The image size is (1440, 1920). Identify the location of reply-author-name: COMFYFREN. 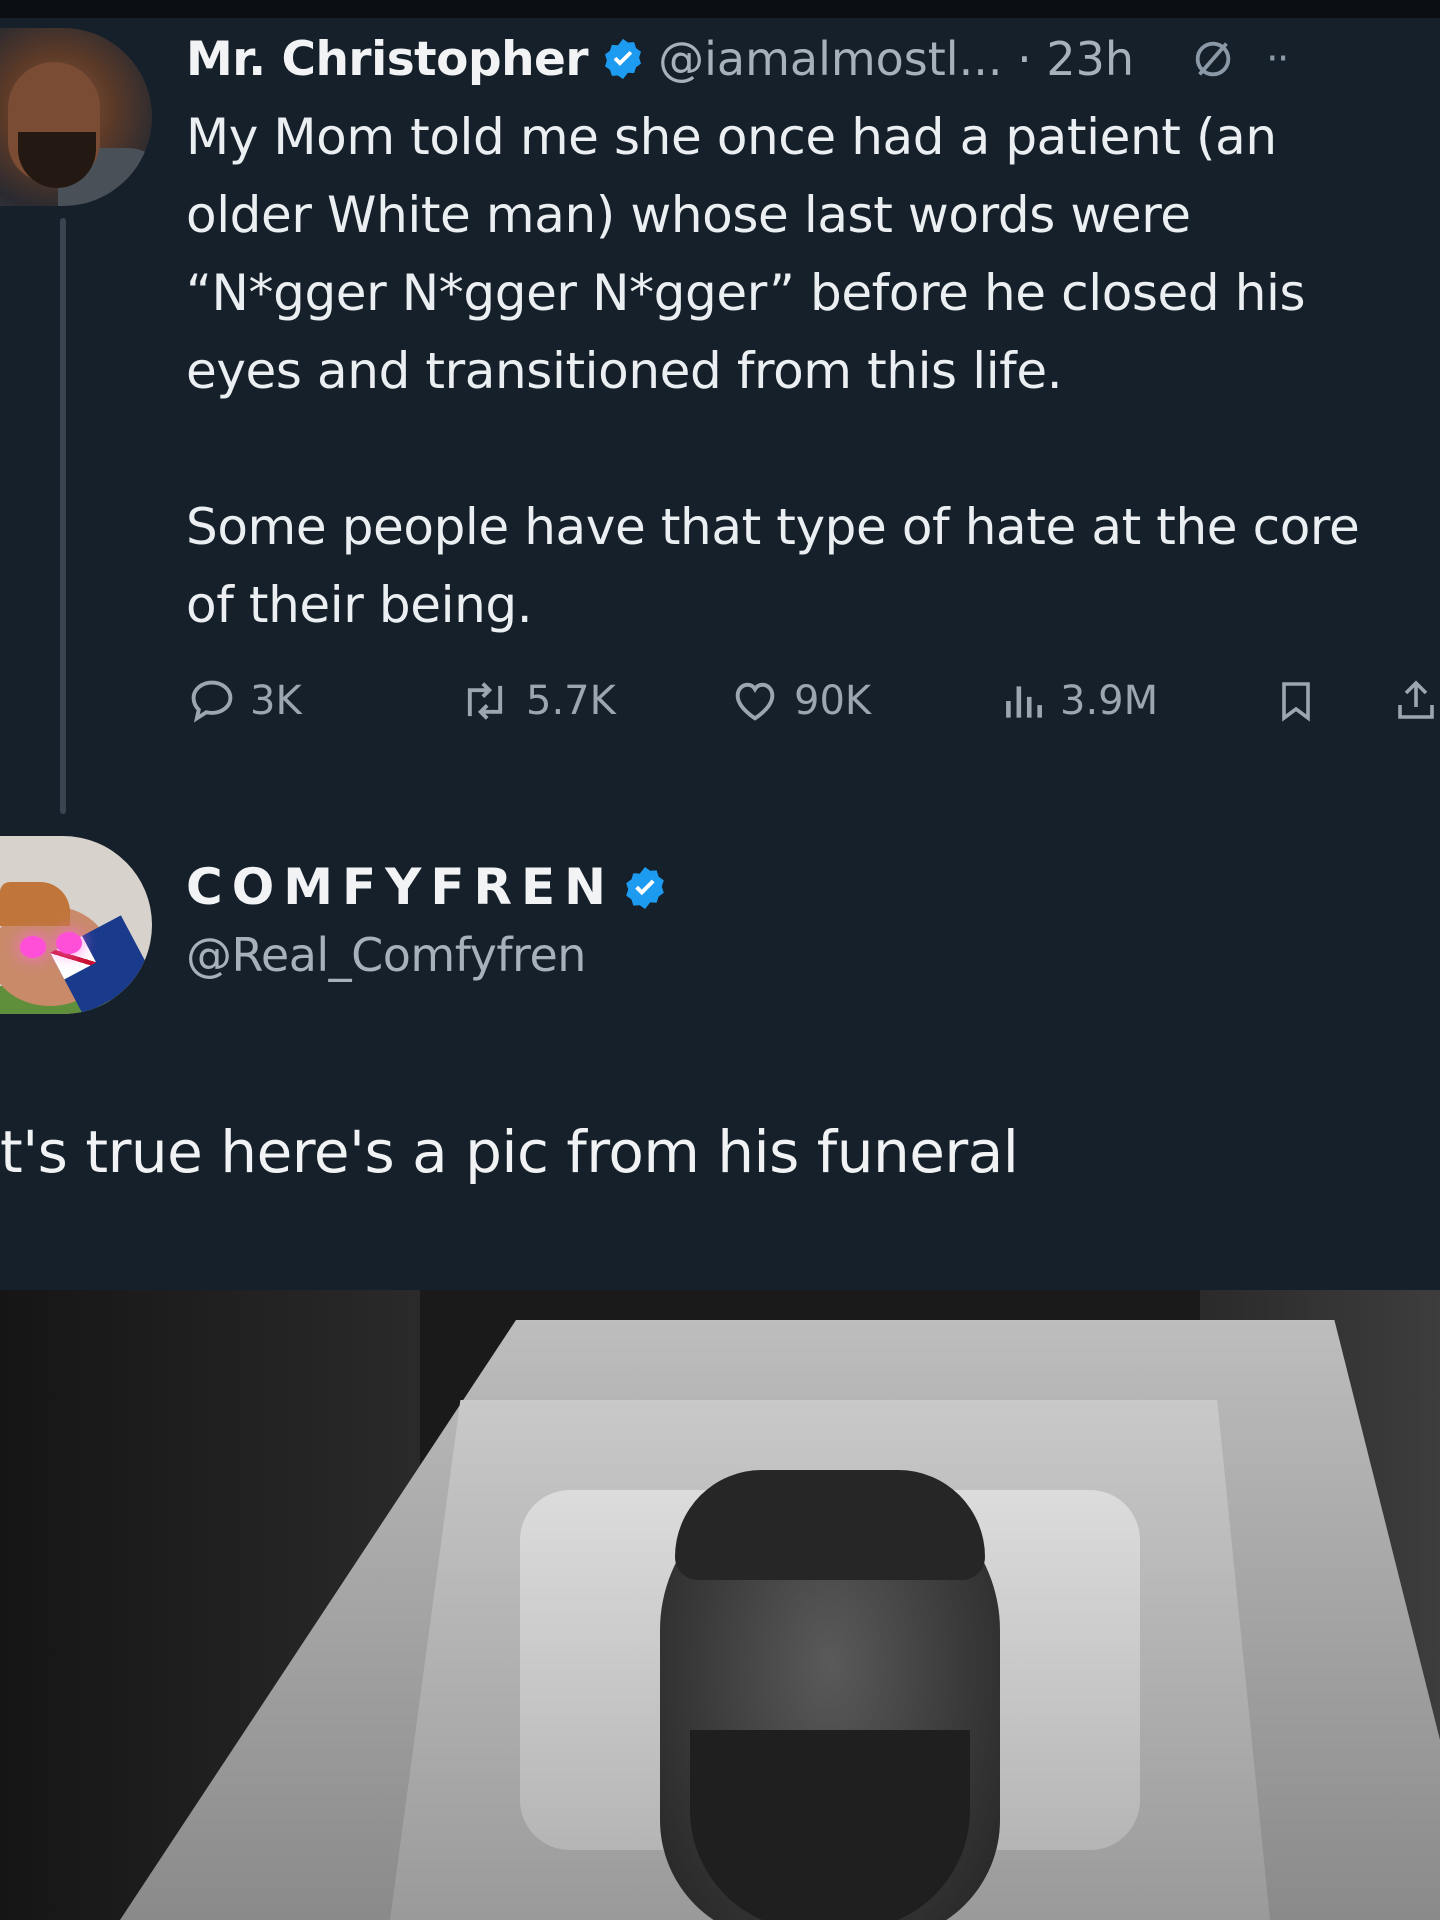
(400, 887).